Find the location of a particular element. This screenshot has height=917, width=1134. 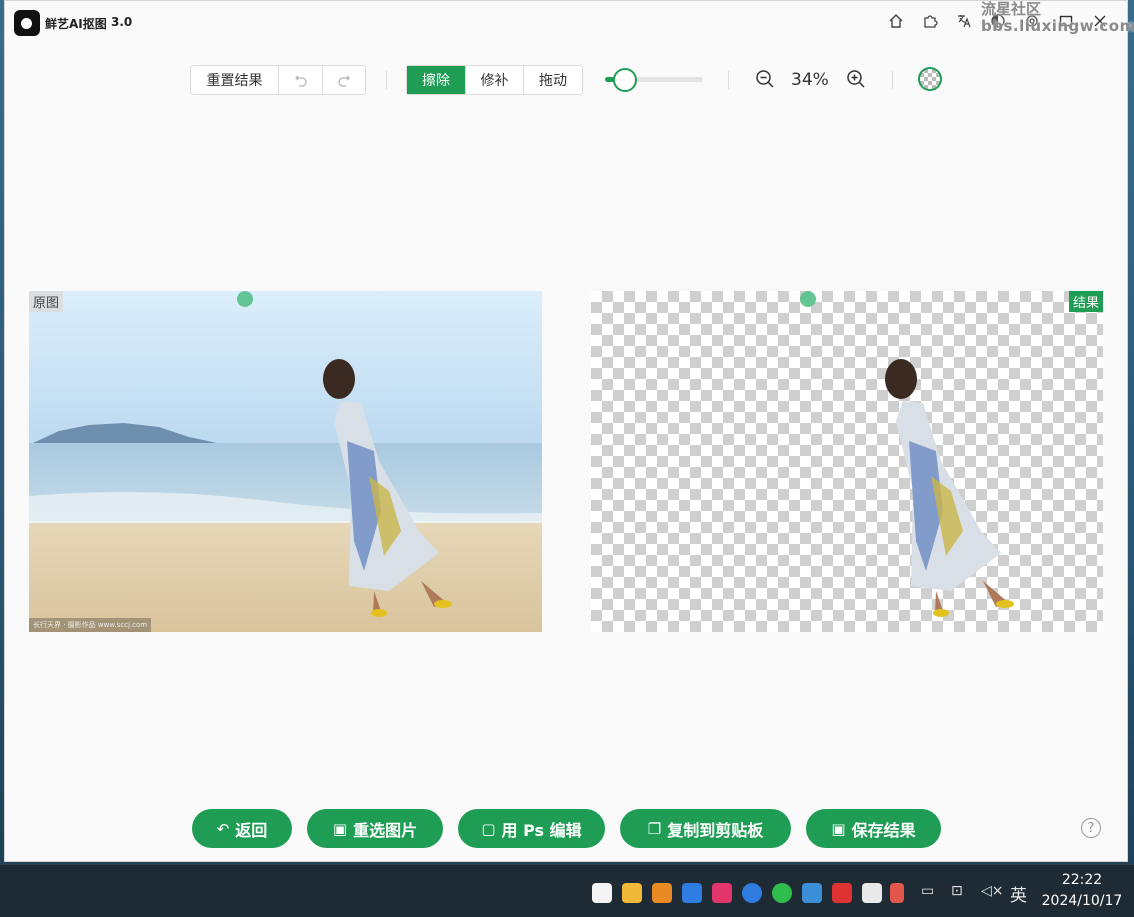

brush-size-slider is located at coordinates (654, 80).